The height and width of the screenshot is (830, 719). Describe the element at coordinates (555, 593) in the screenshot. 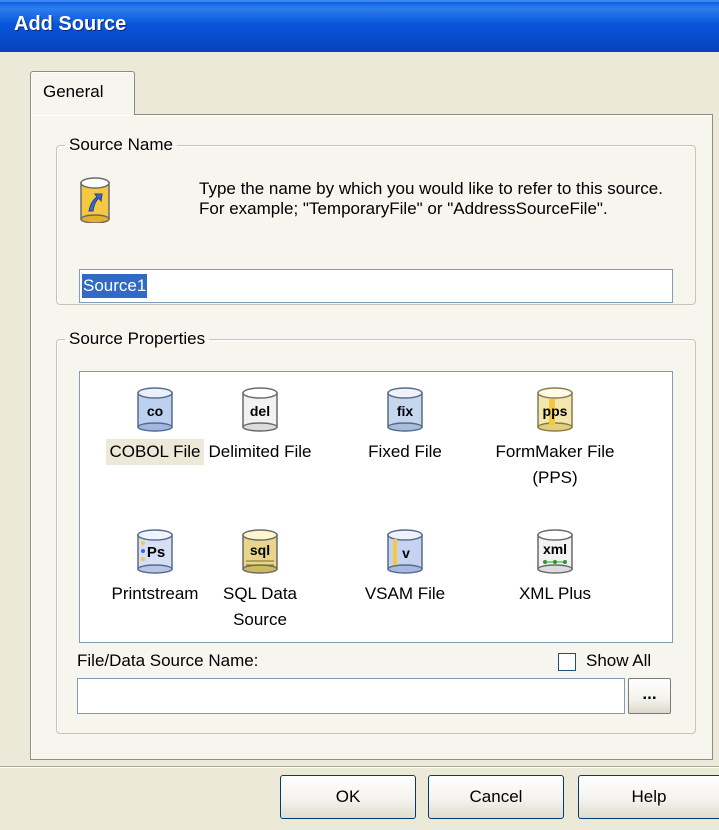

I see `list-item-label: XML Plus` at that location.